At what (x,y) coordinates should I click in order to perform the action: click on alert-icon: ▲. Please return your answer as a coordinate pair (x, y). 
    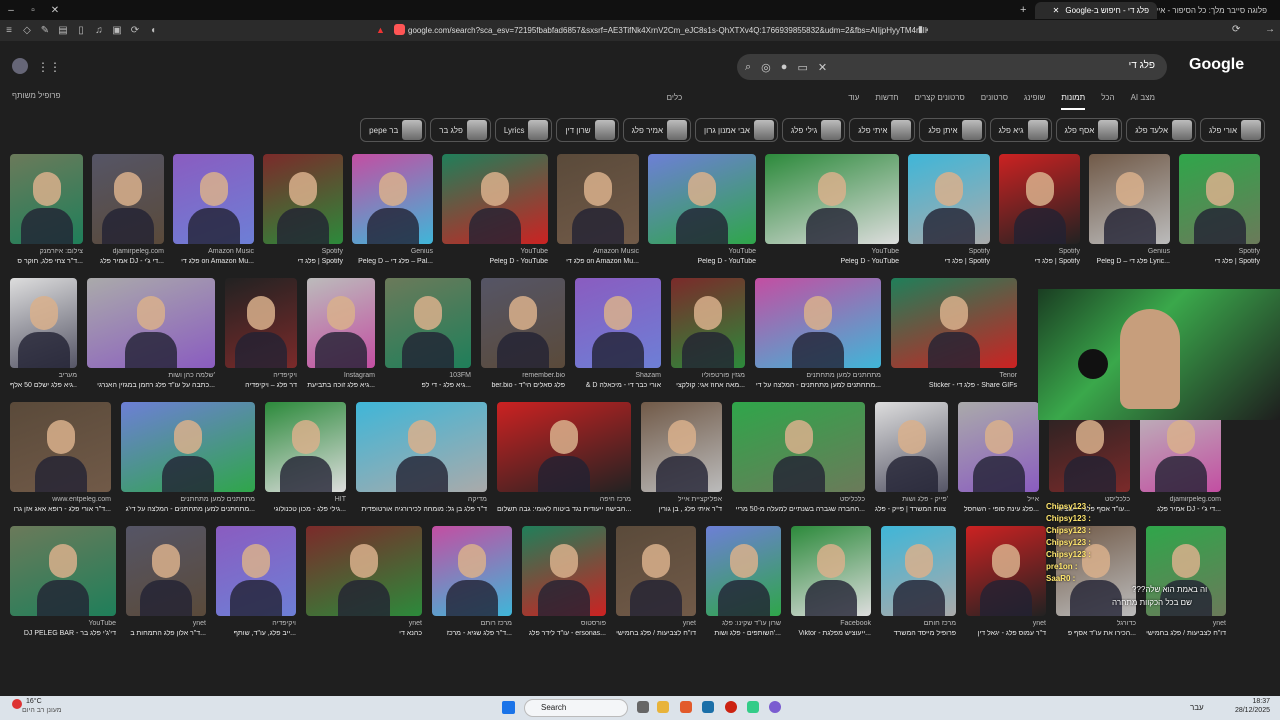
    Looking at the image, I should click on (380, 30).